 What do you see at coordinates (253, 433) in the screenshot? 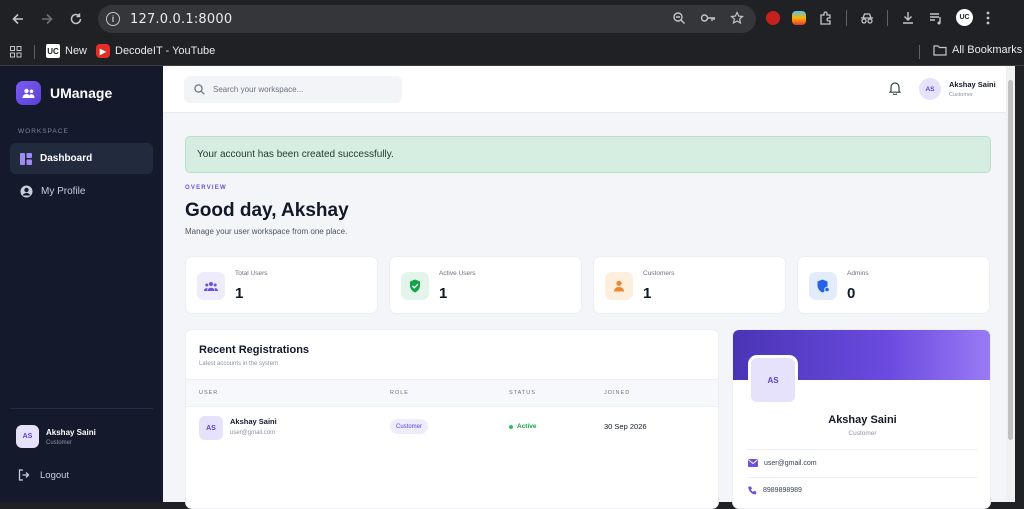
I see `row-user-email: user@gmail.com` at bounding box center [253, 433].